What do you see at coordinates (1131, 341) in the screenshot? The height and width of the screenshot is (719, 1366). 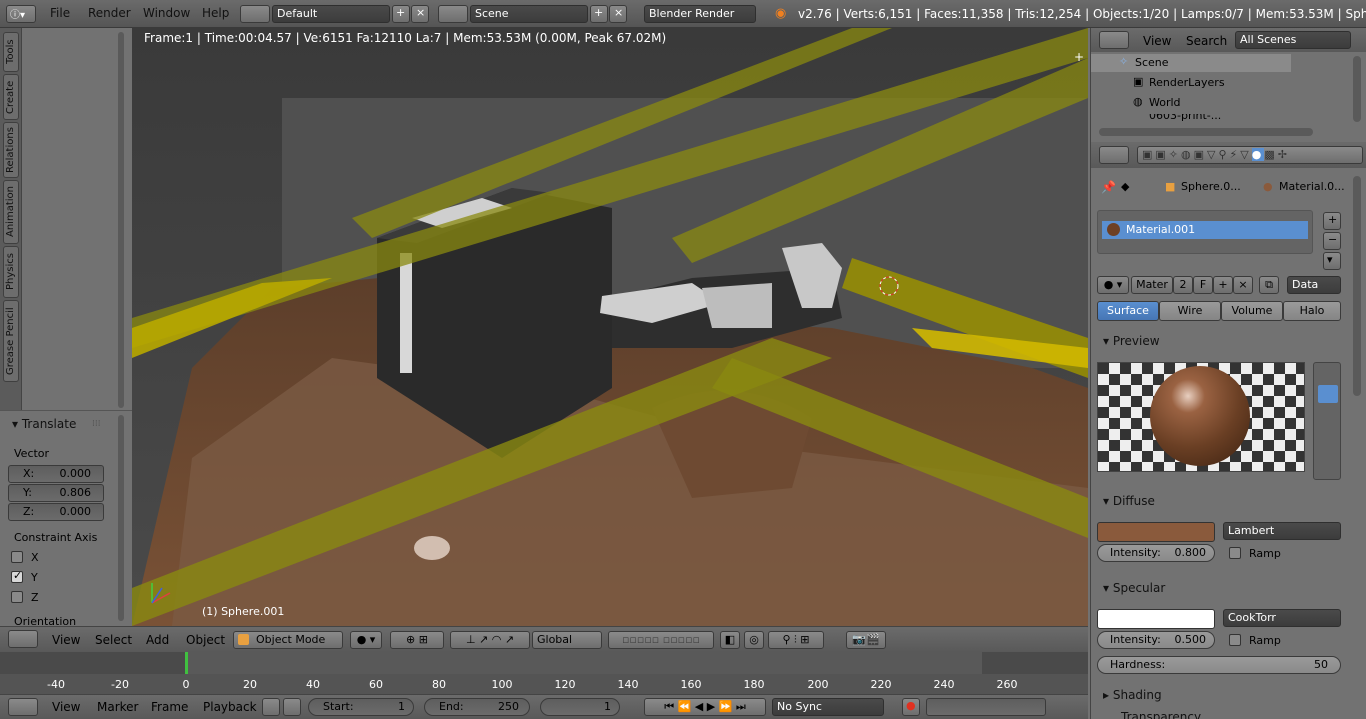 I see `preview-panel-header: ▾ Preview` at bounding box center [1131, 341].